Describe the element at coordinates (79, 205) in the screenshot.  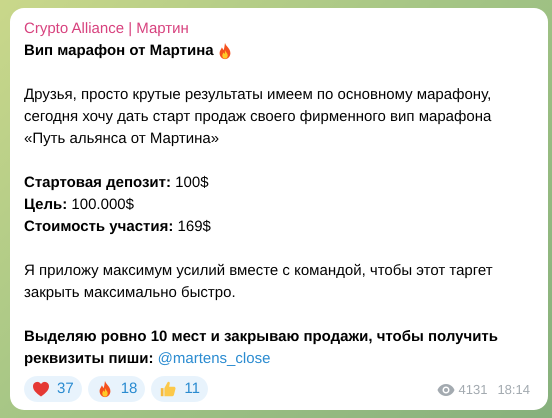
I see `message-text: Цель: 100.000$` at that location.